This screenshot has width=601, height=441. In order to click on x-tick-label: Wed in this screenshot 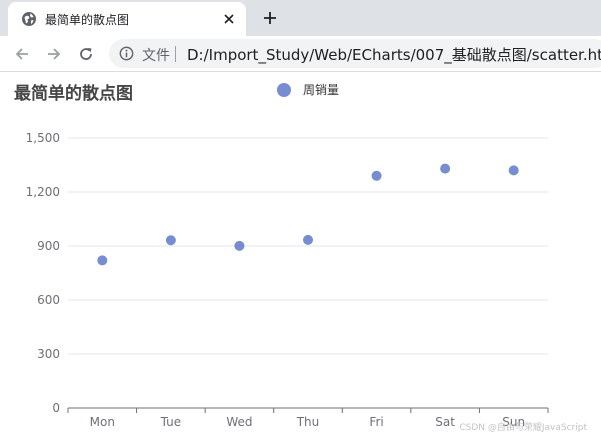, I will do `click(239, 422)`.